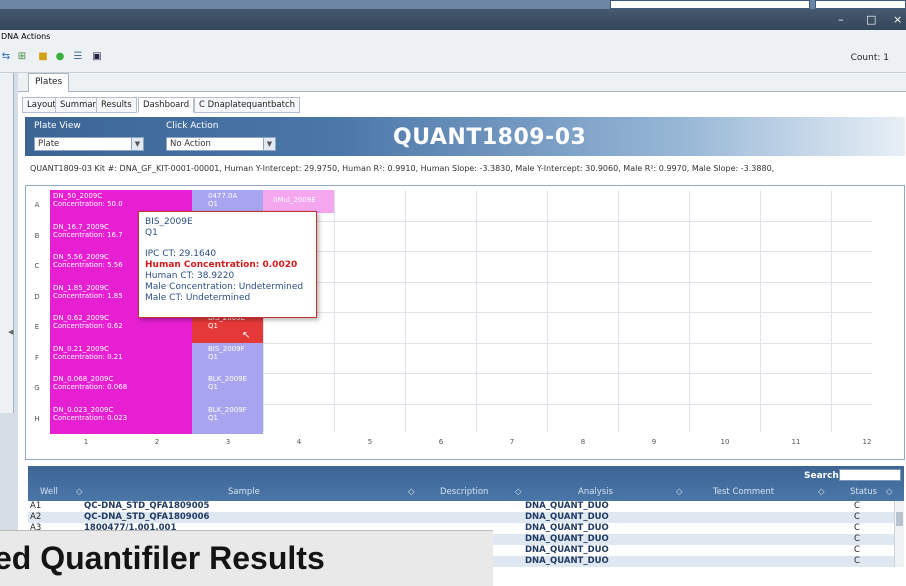 This screenshot has width=906, height=586. I want to click on caption-text: ed Quantifiler Results, so click(162, 558).